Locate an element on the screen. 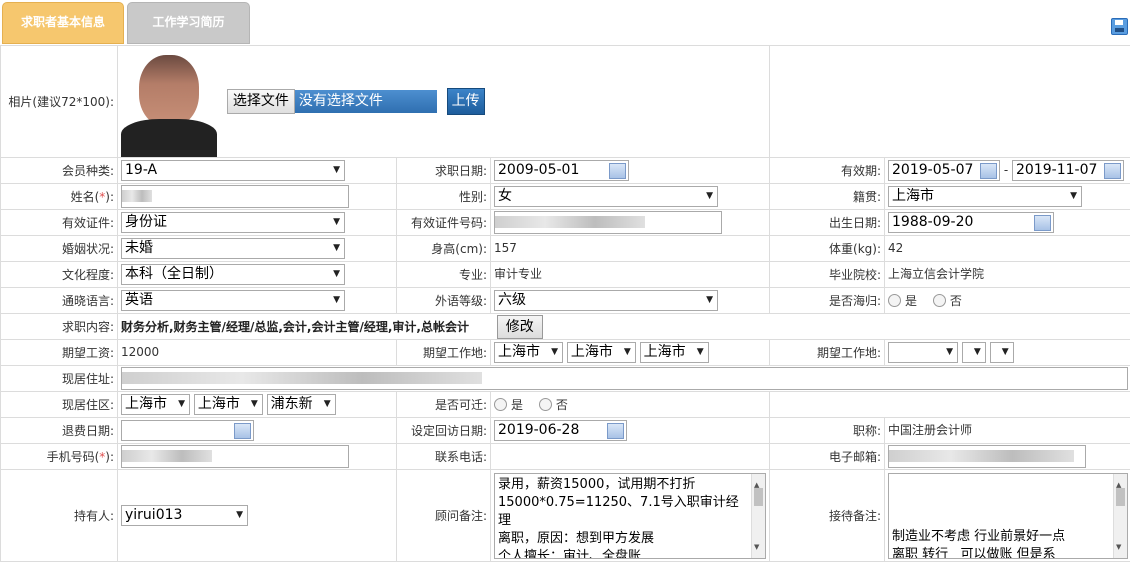 The width and height of the screenshot is (1130, 586). language-select: 英语 is located at coordinates (233, 300).